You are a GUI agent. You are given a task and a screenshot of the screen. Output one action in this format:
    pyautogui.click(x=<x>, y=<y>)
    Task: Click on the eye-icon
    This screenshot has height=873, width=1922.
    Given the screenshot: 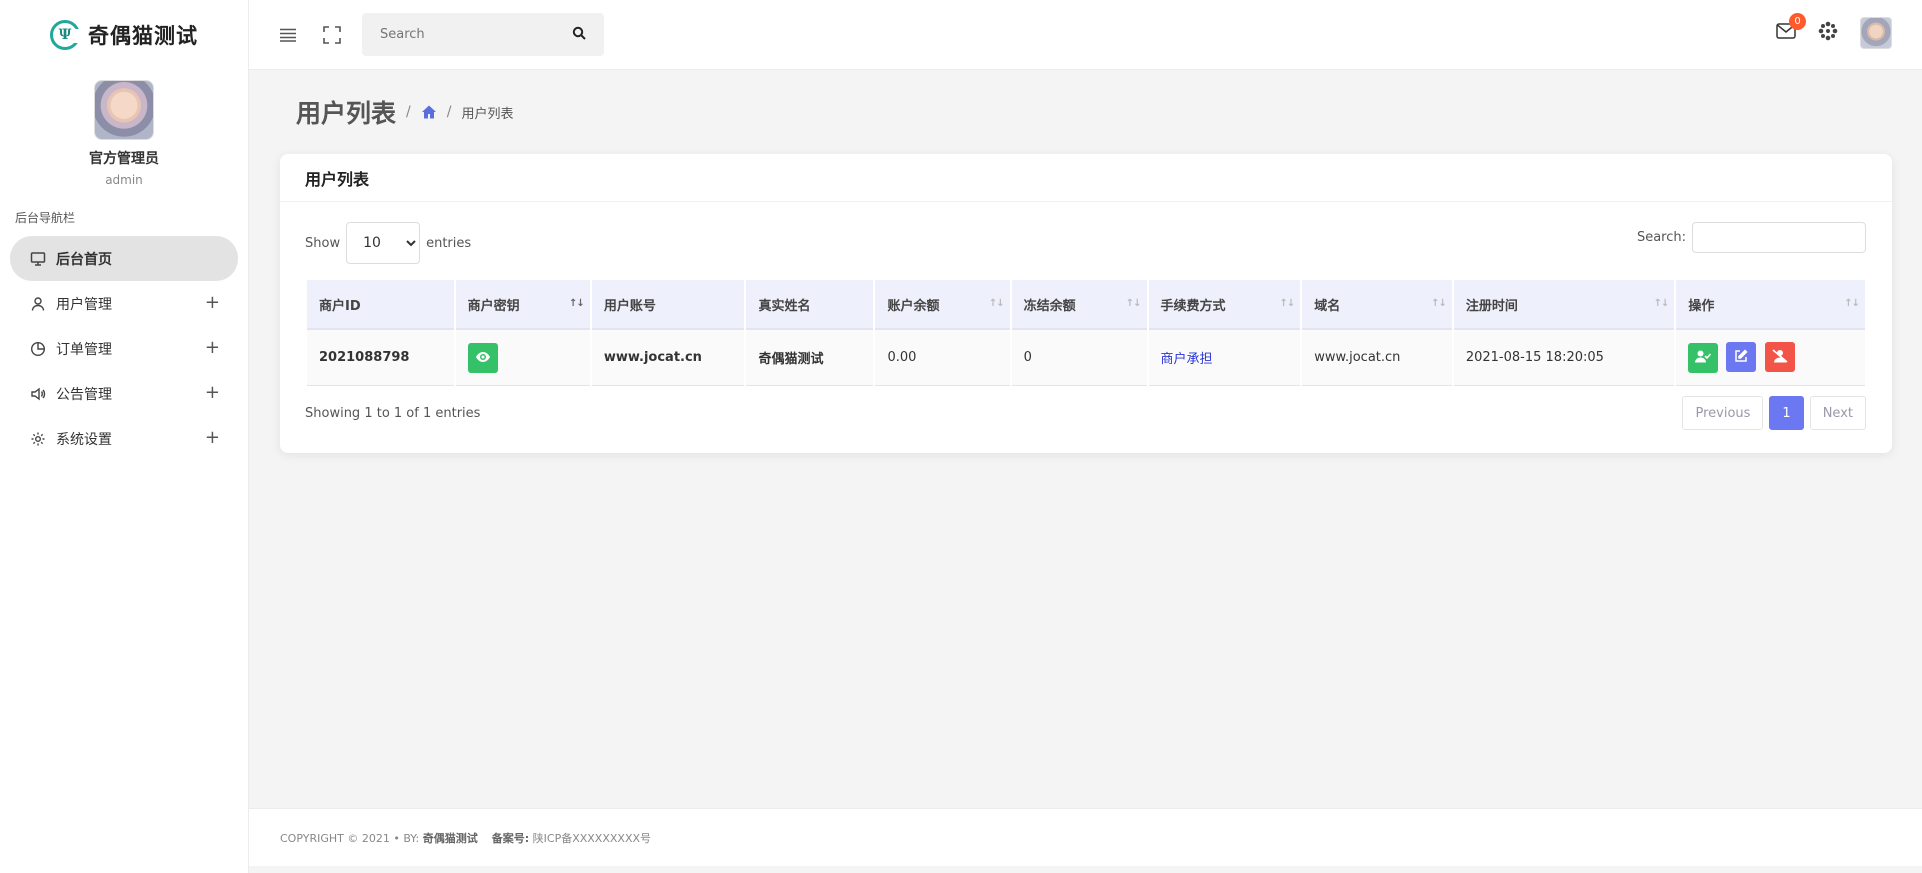 What is the action you would take?
    pyautogui.click(x=482, y=357)
    